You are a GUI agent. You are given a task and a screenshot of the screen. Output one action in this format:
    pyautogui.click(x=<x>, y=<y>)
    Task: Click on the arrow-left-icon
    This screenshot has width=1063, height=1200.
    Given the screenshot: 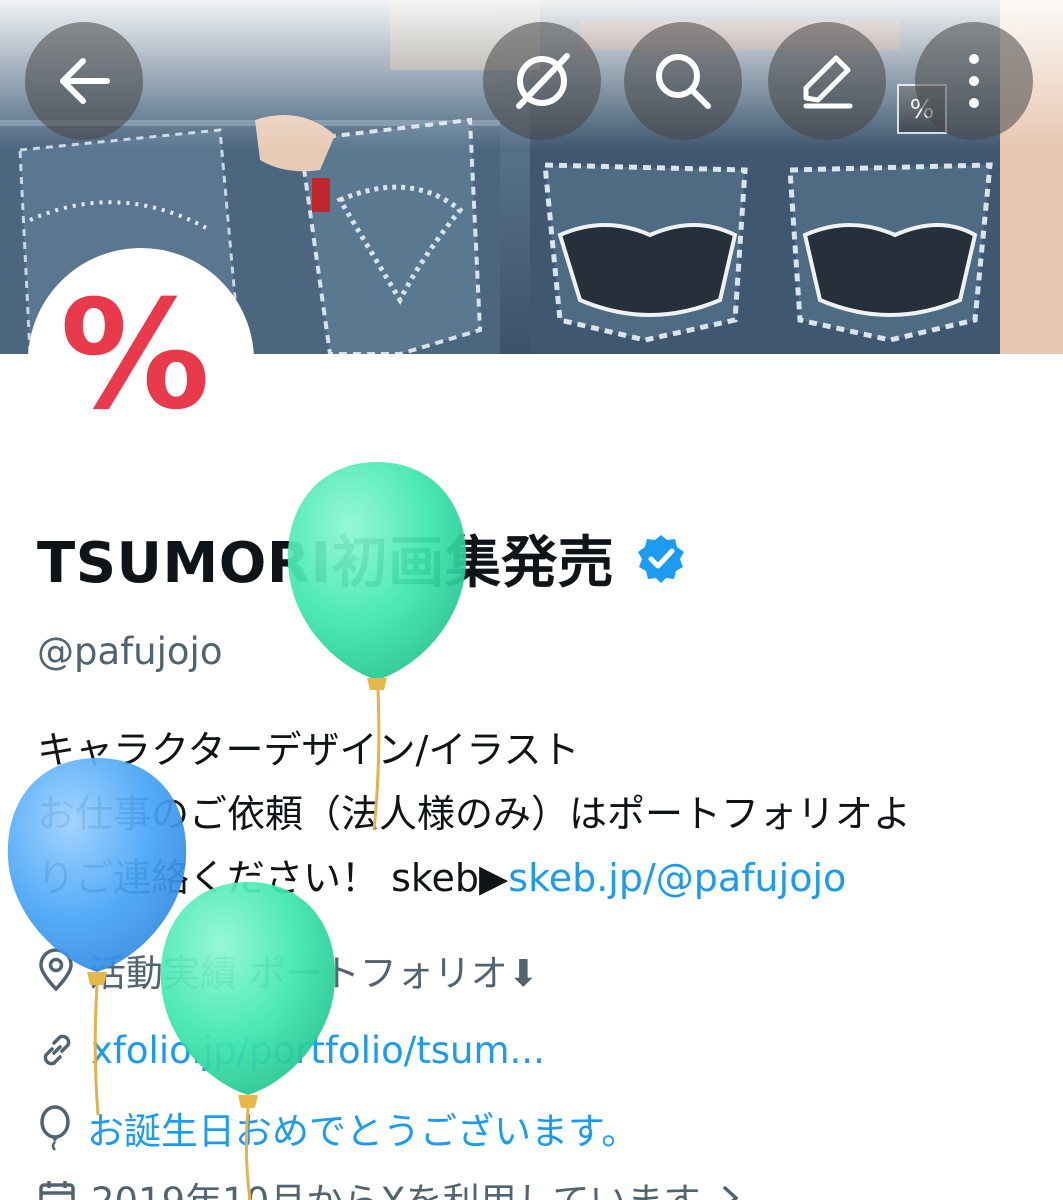 What is the action you would take?
    pyautogui.click(x=85, y=81)
    